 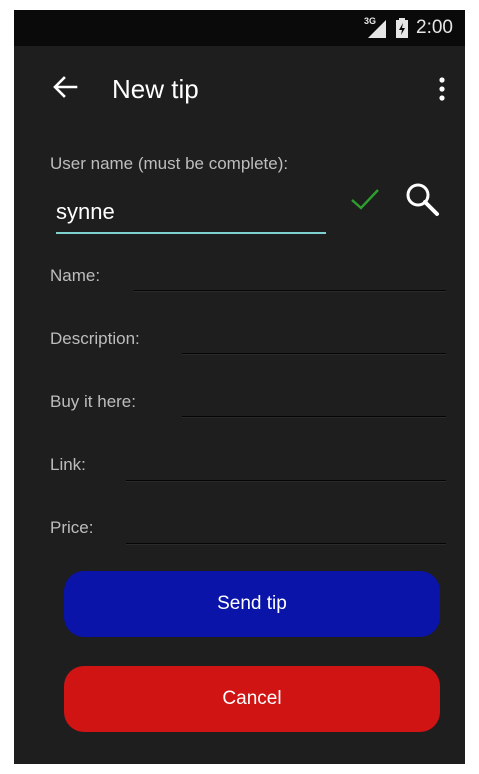 What do you see at coordinates (289, 275) in the screenshot?
I see `name-input` at bounding box center [289, 275].